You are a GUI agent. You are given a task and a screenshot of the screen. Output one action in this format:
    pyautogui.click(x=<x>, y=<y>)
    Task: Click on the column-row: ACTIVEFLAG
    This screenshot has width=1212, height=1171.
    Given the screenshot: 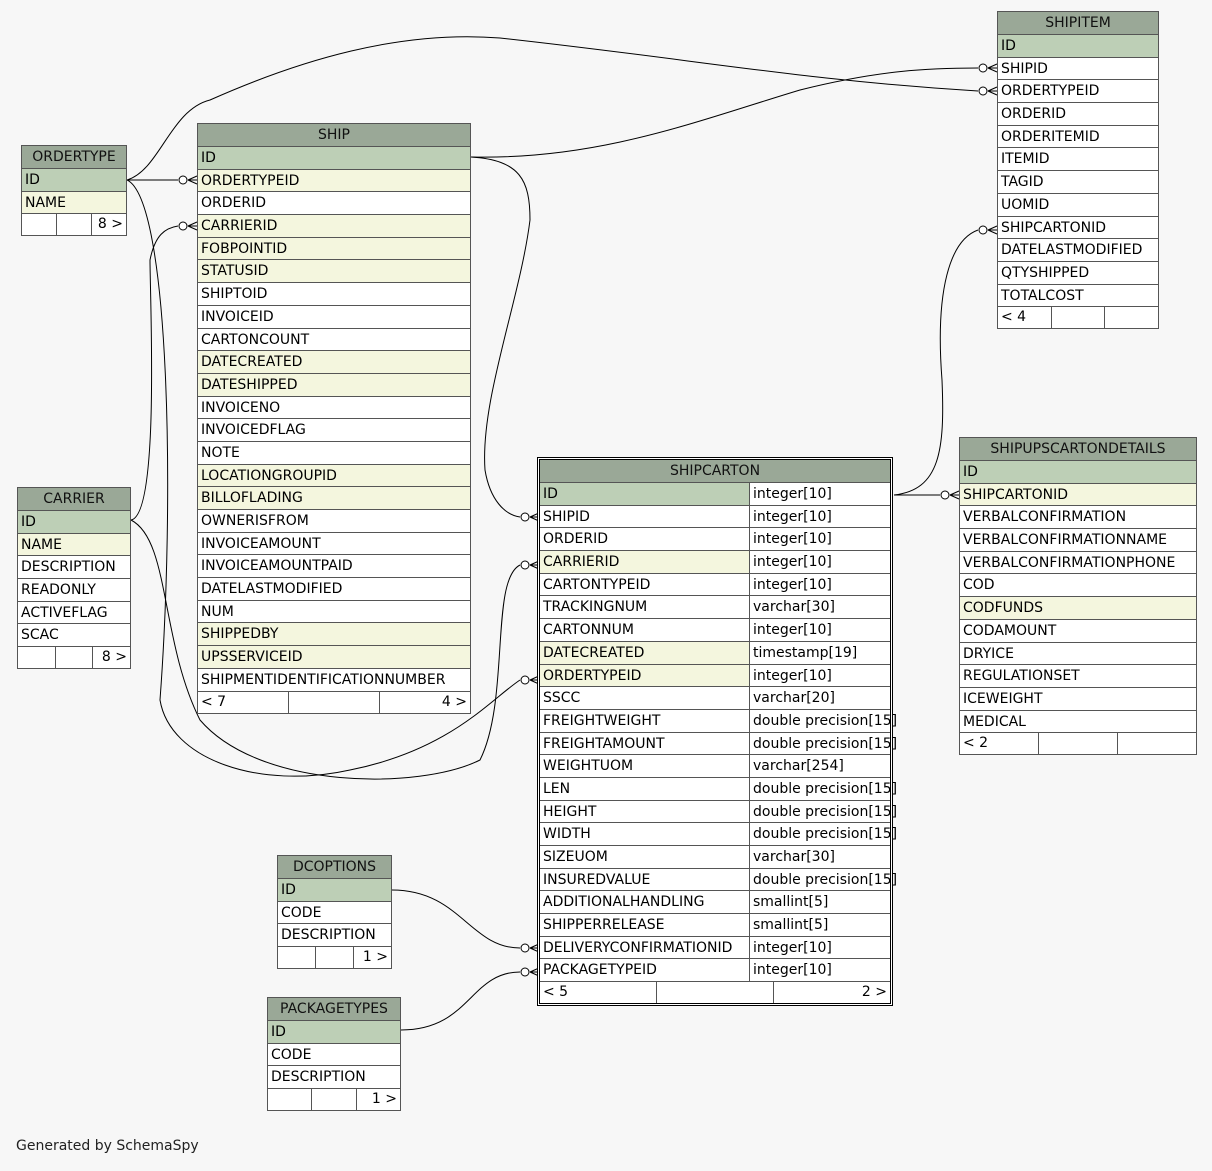 What is the action you would take?
    pyautogui.click(x=74, y=613)
    